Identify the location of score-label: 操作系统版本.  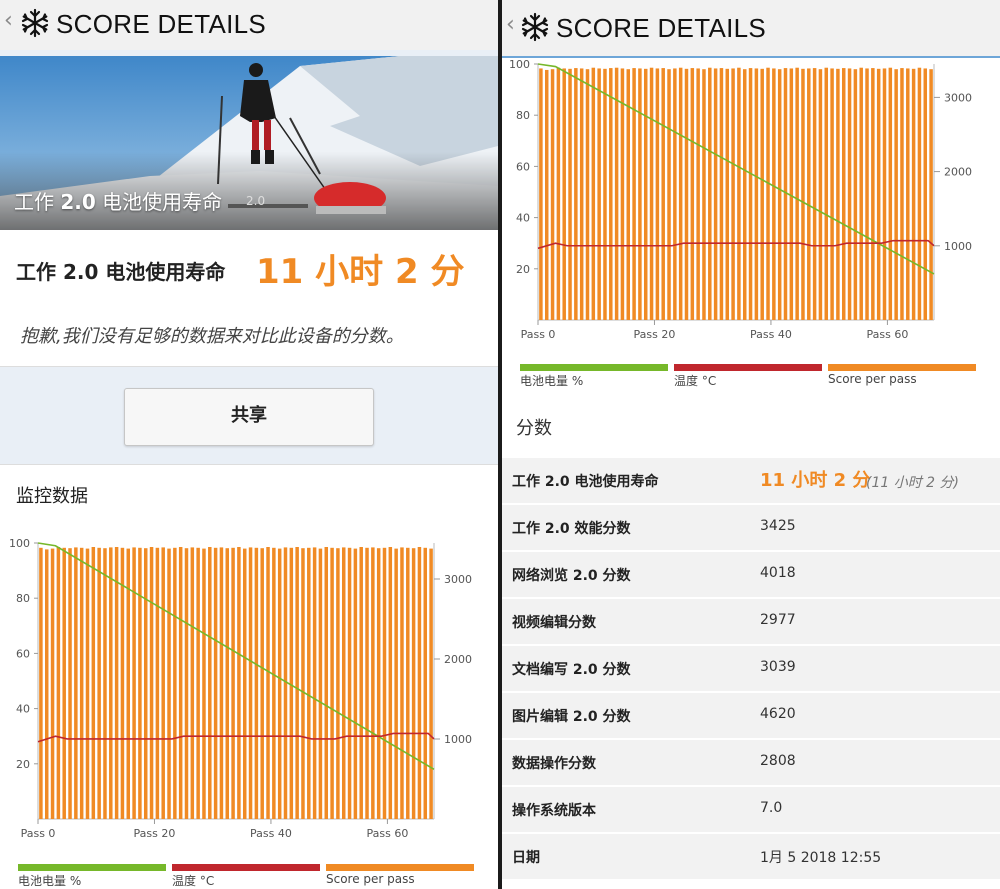
(554, 811).